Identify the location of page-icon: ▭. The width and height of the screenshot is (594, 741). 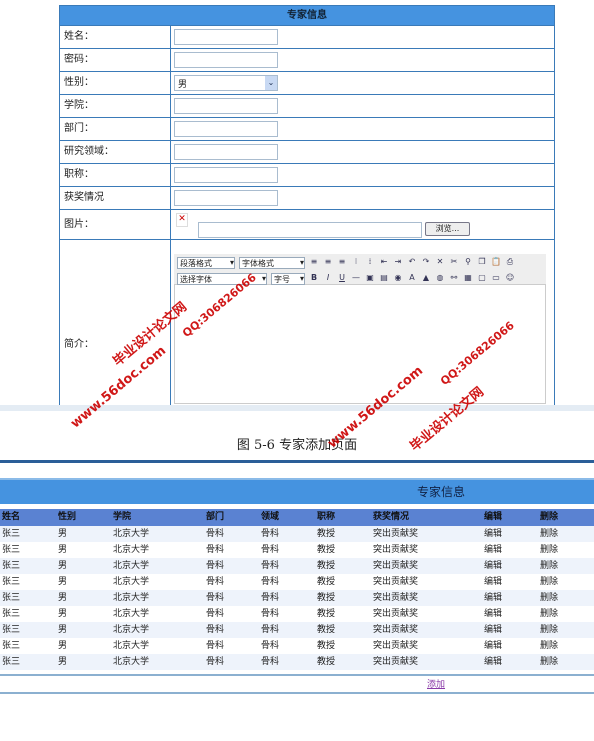
(496, 278).